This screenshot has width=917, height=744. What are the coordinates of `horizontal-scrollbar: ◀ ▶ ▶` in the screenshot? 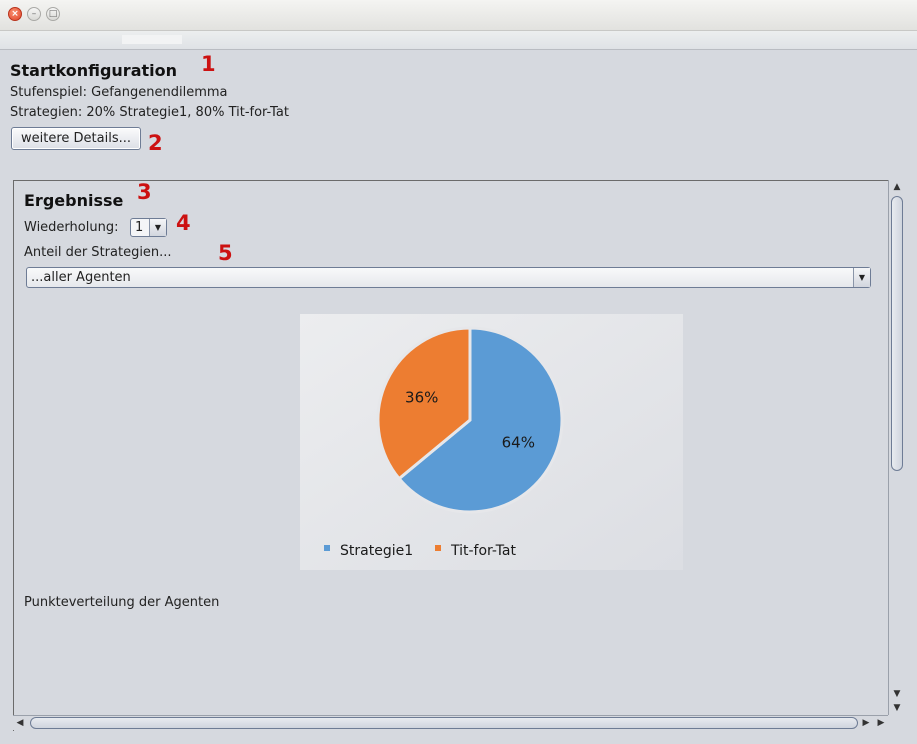 It's located at (450, 722).